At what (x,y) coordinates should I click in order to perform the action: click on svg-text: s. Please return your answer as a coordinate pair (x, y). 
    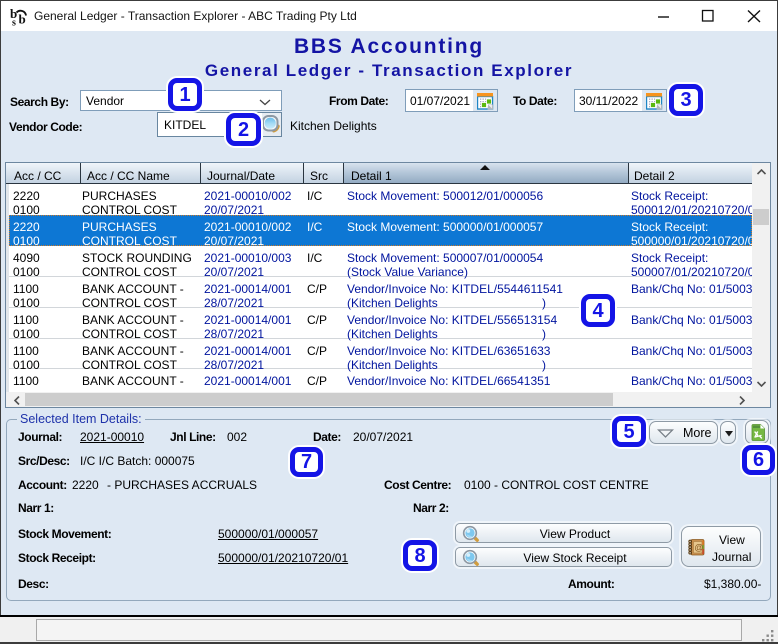
    Looking at the image, I should click on (14, 22).